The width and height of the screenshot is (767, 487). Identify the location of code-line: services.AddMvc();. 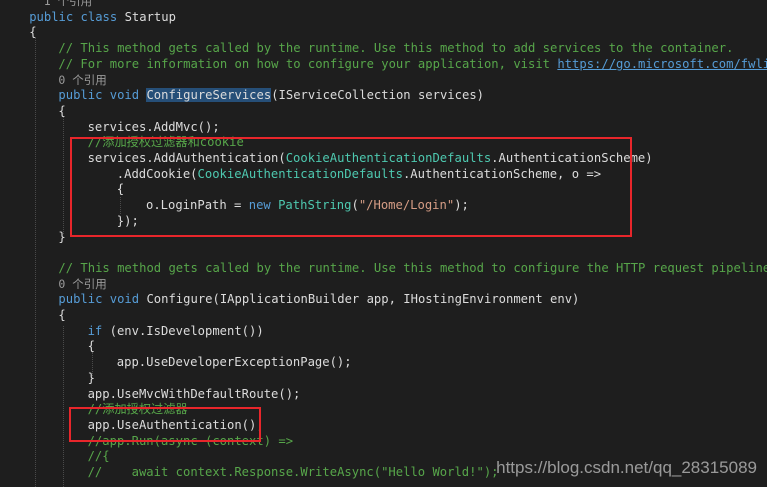
(154, 127).